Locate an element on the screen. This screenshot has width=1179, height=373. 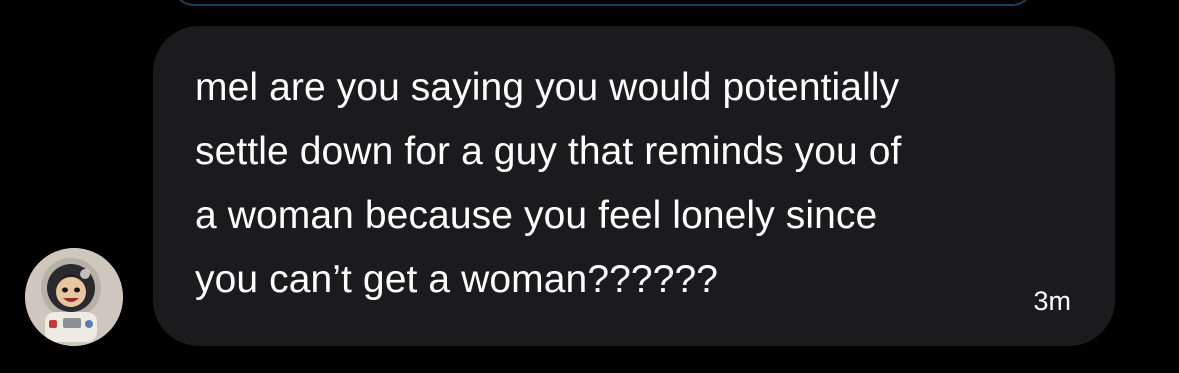
previous-message-bubble-edge is located at coordinates (603, 3).